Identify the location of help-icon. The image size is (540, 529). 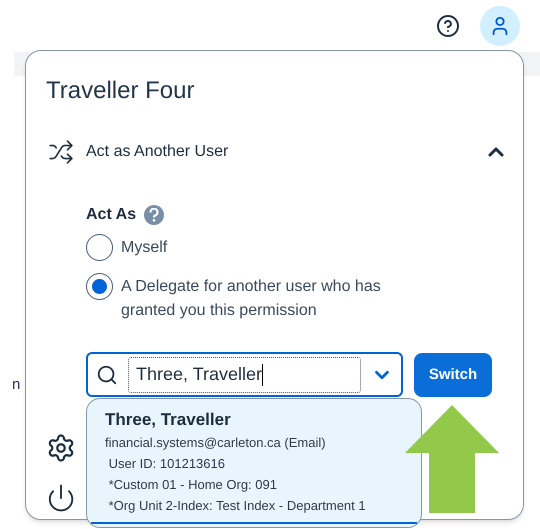
(448, 26).